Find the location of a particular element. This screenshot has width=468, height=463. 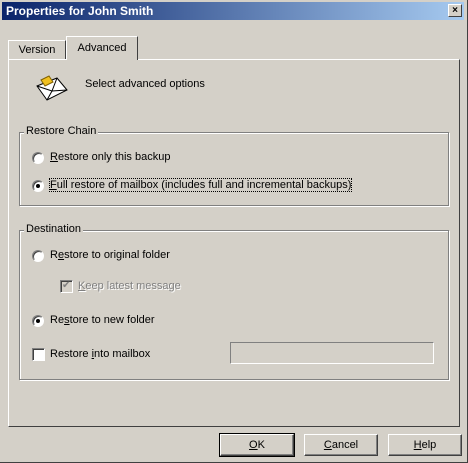

restore-into-mailbox-checkbox is located at coordinates (38, 354).